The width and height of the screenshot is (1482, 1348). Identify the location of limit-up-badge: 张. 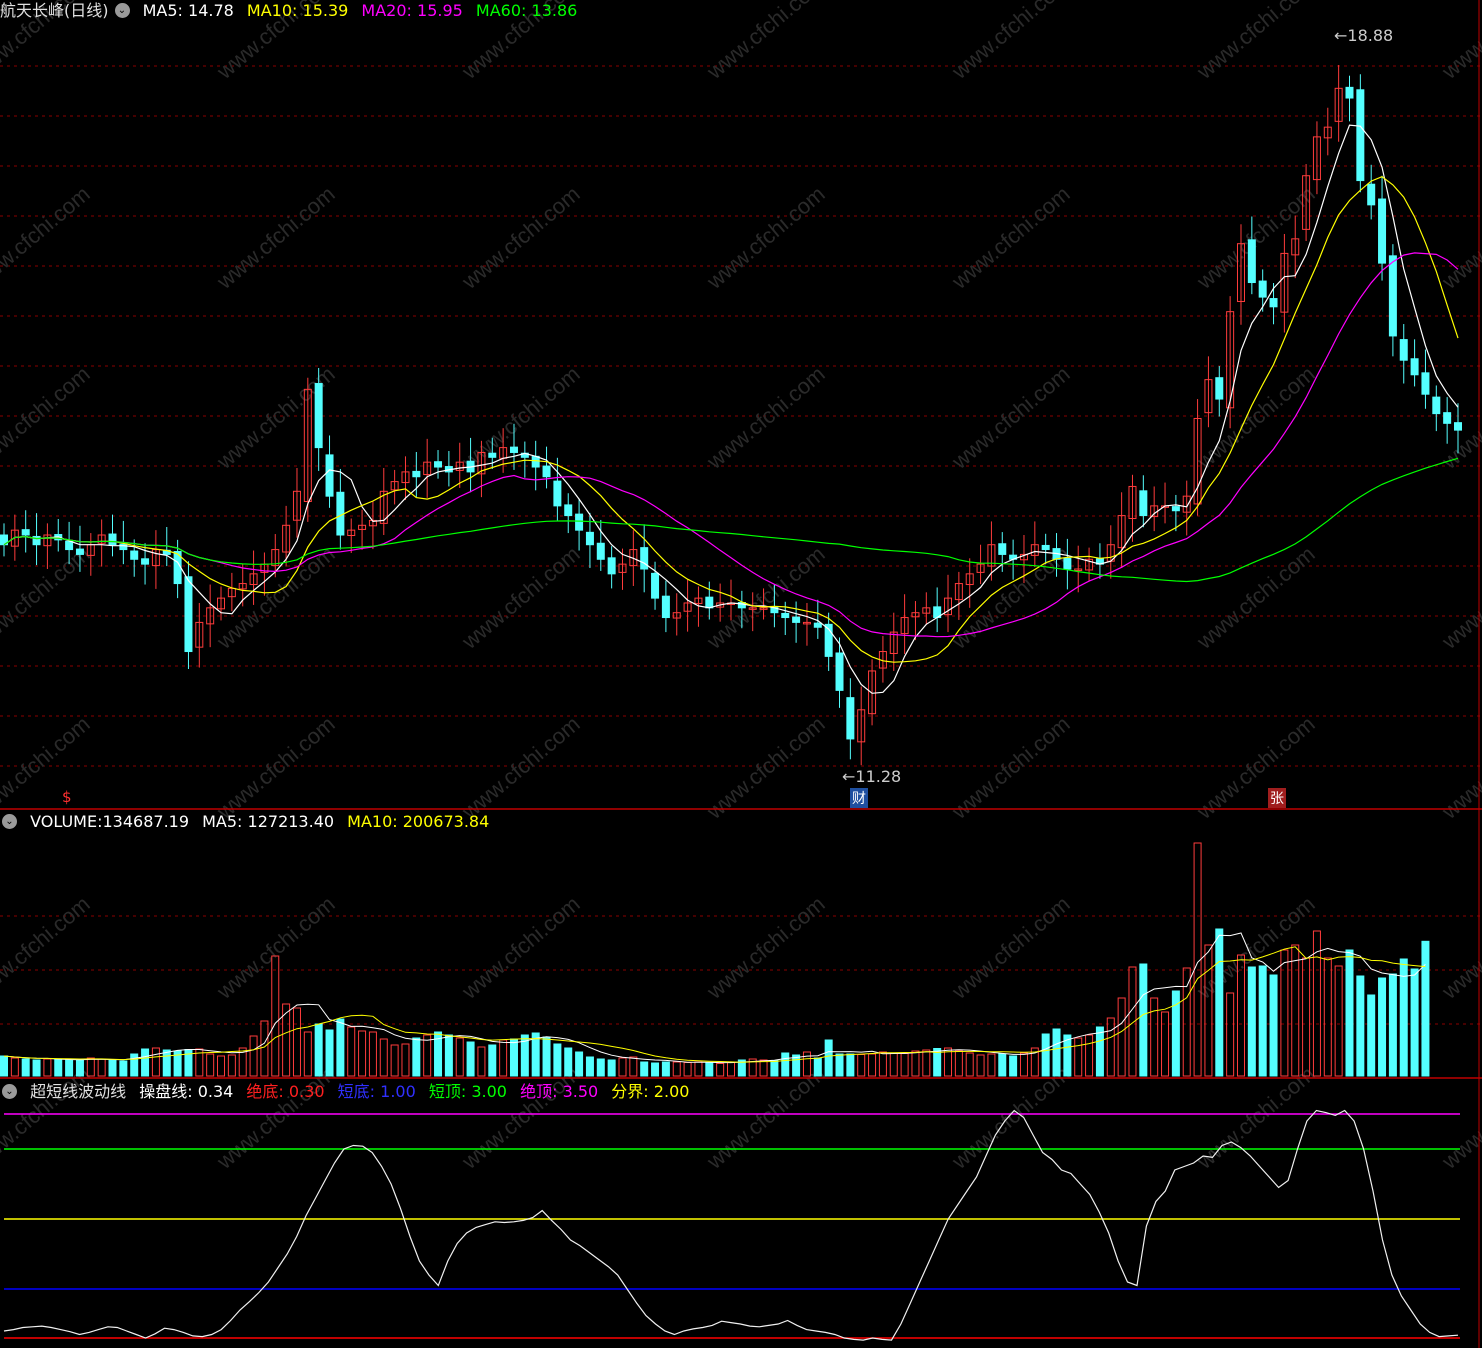
(1277, 798).